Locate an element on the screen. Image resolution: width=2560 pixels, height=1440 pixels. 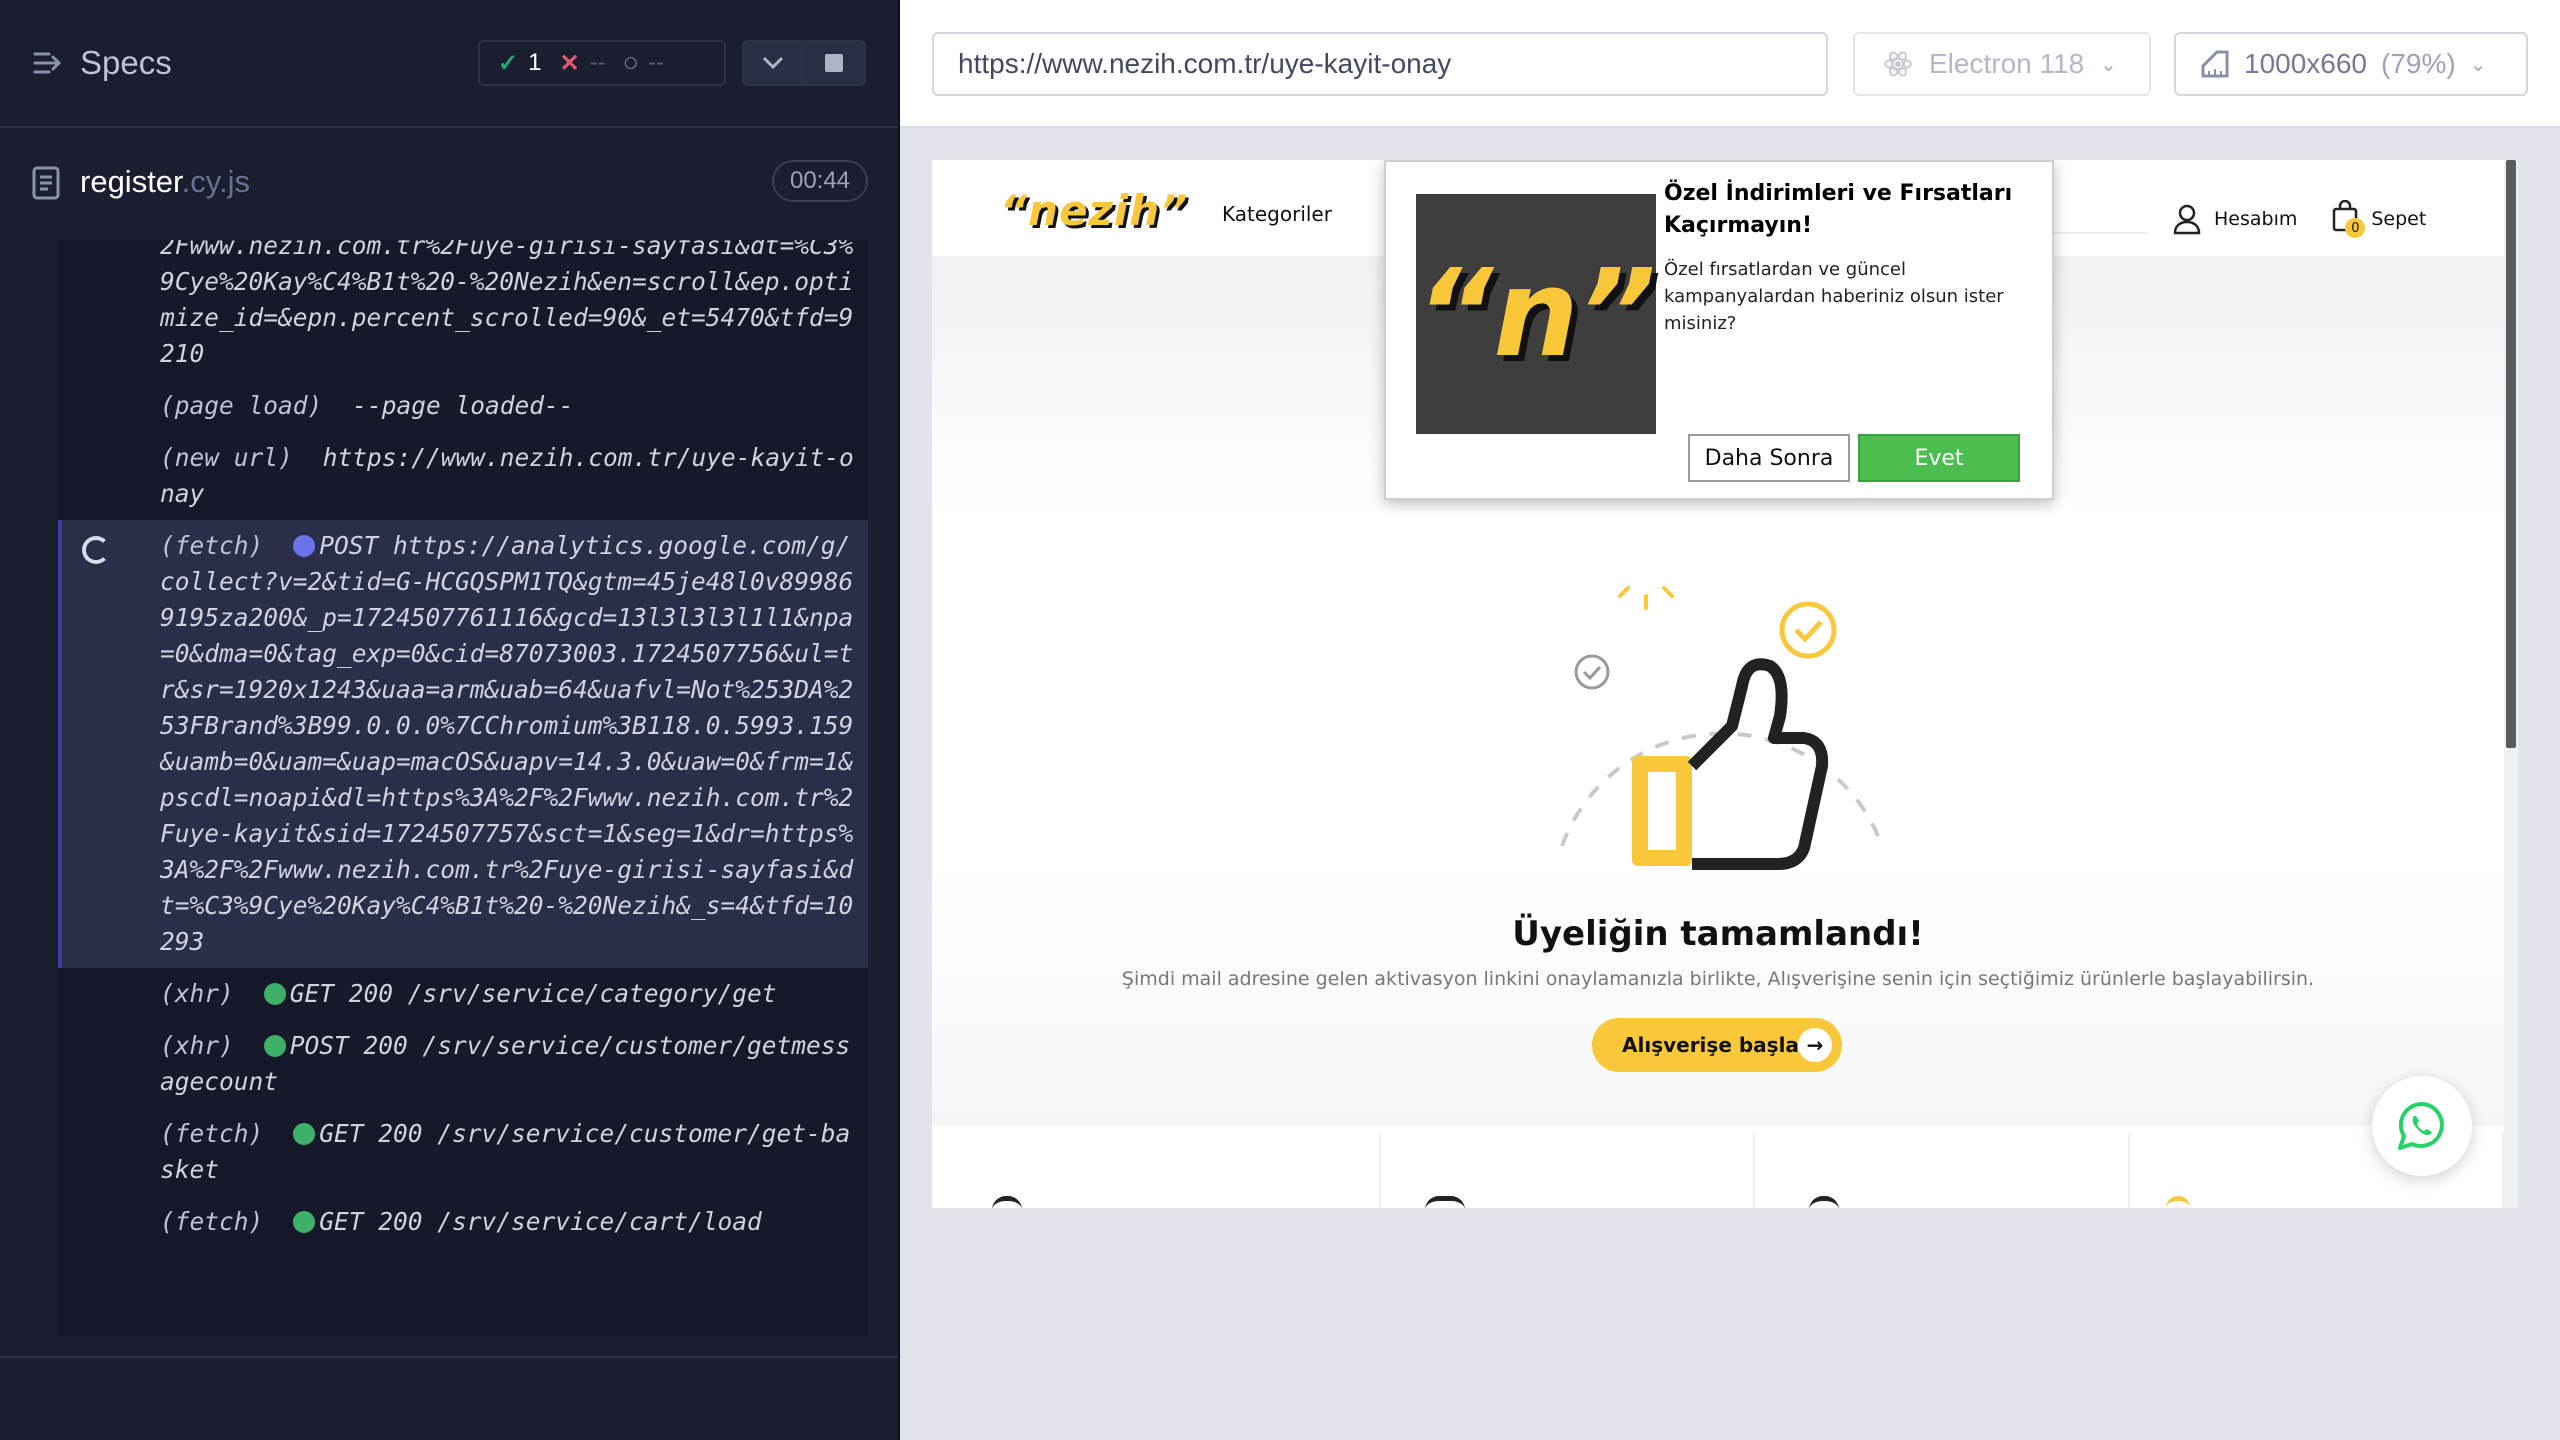
spec-name: register is located at coordinates (131, 181).